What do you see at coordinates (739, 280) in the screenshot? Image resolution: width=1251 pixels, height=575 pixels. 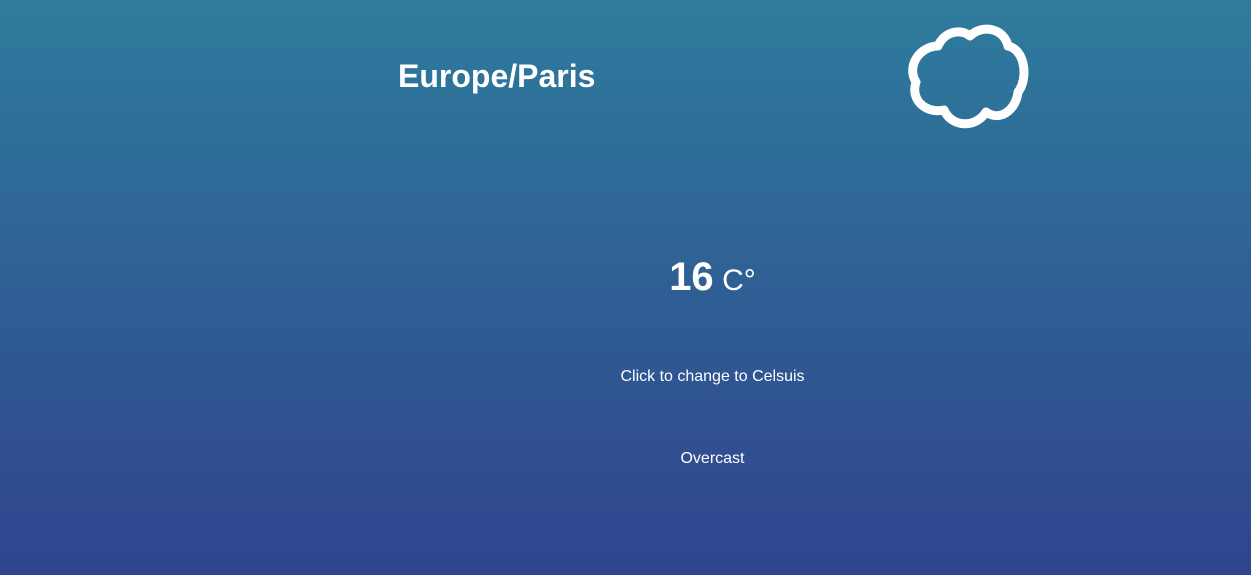 I see `temperature-unit: C°` at bounding box center [739, 280].